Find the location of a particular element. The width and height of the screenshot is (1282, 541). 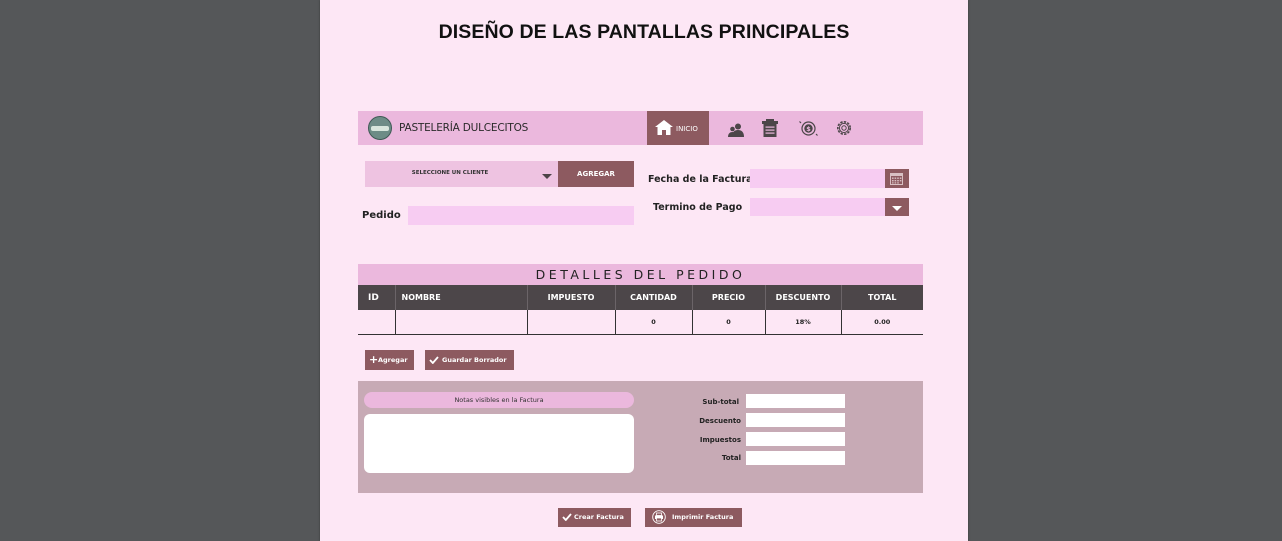

order-field is located at coordinates (521, 215).